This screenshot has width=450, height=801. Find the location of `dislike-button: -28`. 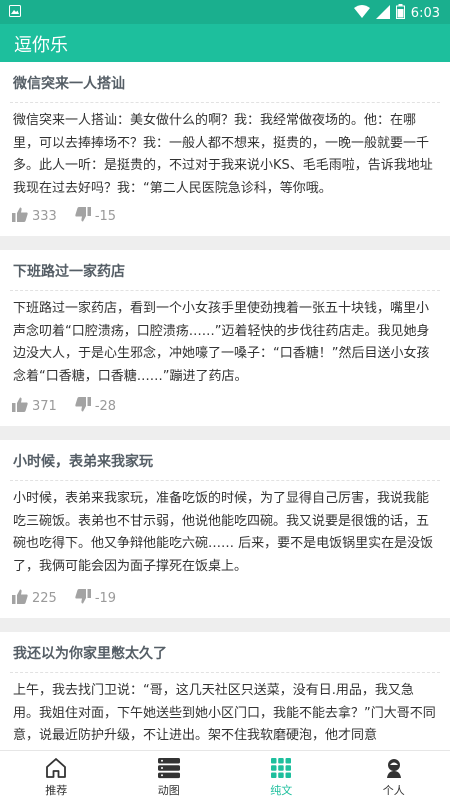

dislike-button: -28 is located at coordinates (95, 406).